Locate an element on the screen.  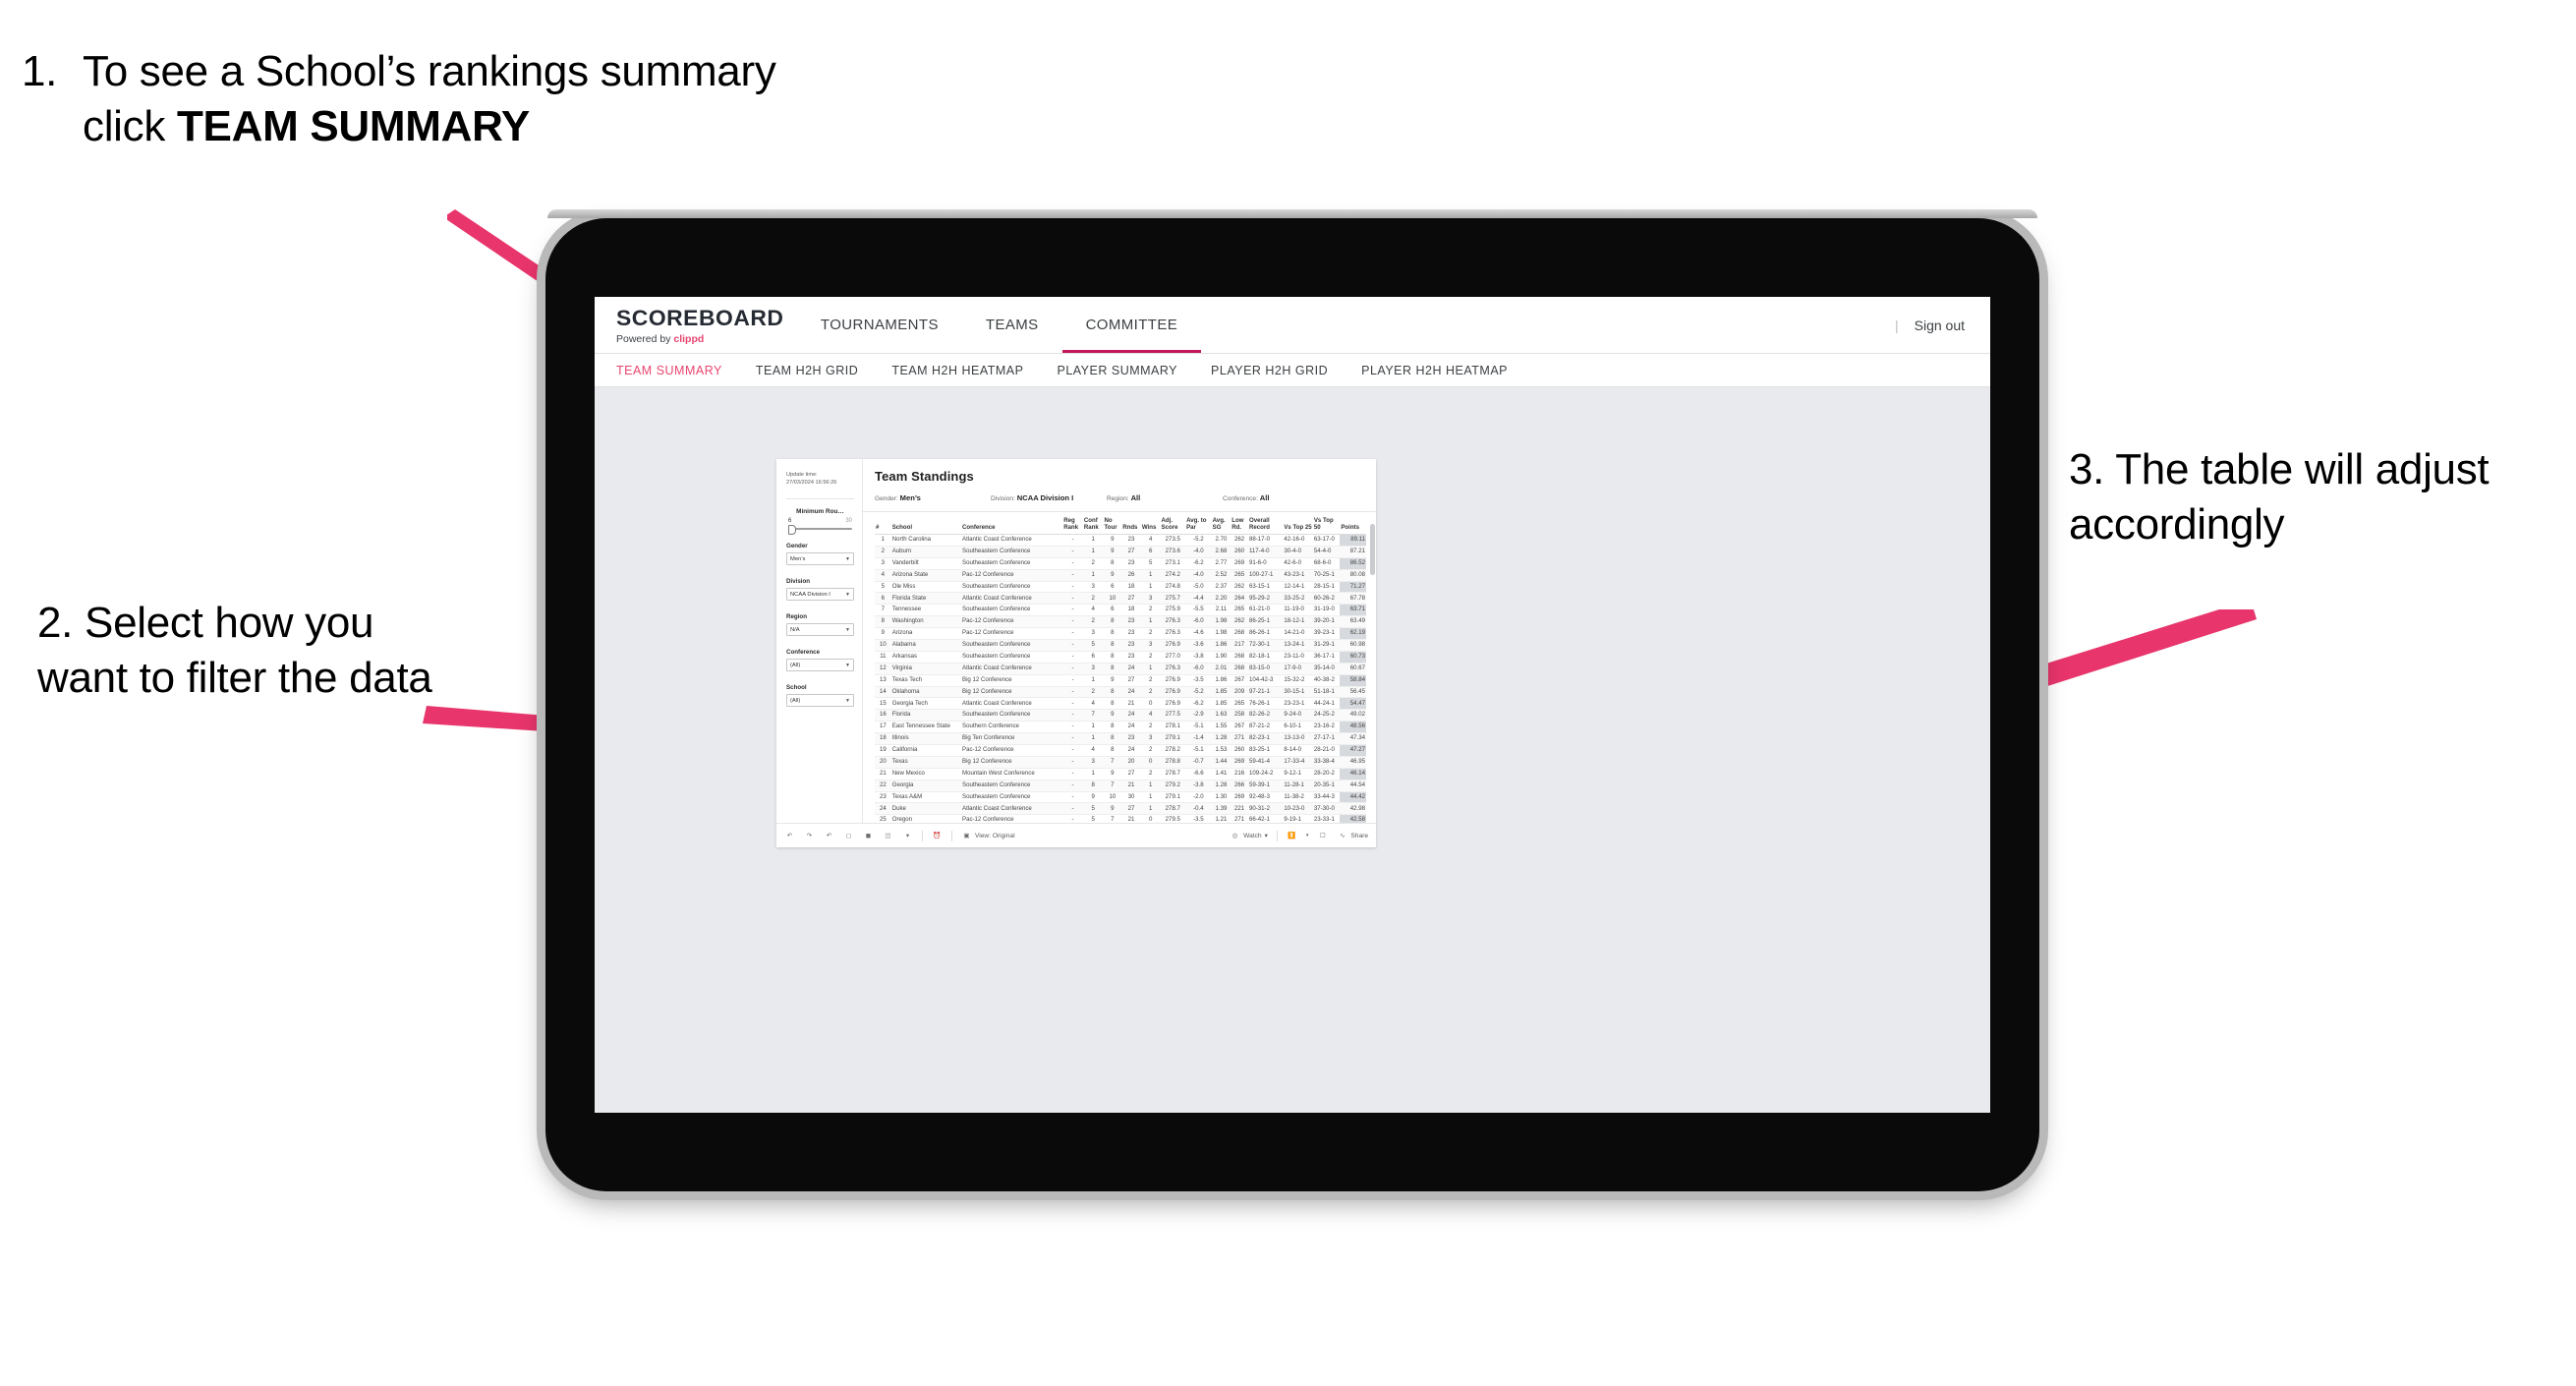
device-layout-icon: ☐ is located at coordinates (1323, 836).